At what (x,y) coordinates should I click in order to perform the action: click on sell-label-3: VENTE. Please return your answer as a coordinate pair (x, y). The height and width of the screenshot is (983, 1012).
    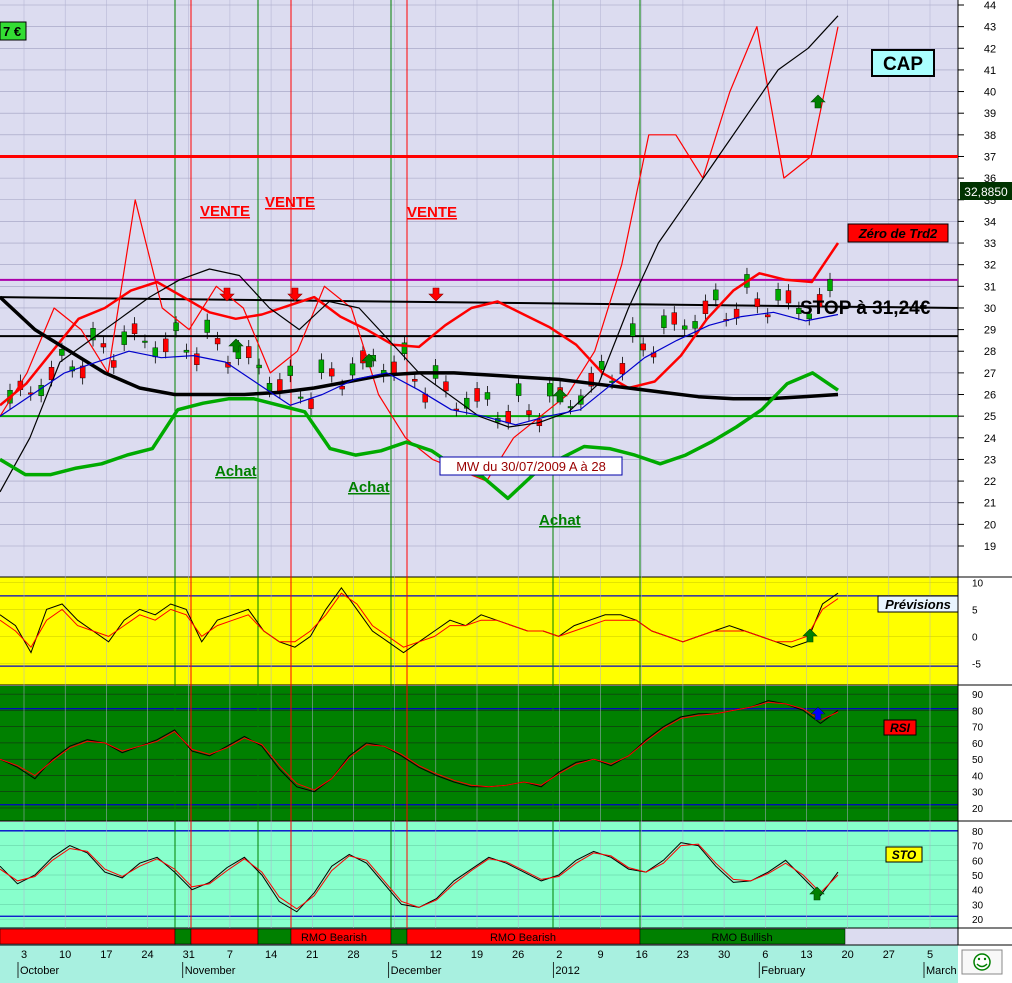
    Looking at the image, I should click on (432, 212).